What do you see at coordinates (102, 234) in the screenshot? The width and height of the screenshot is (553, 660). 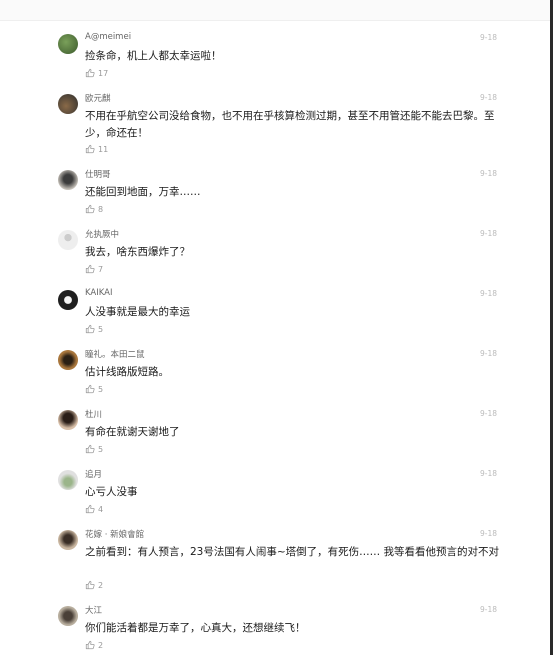 I see `comment-username: 允执厥中` at bounding box center [102, 234].